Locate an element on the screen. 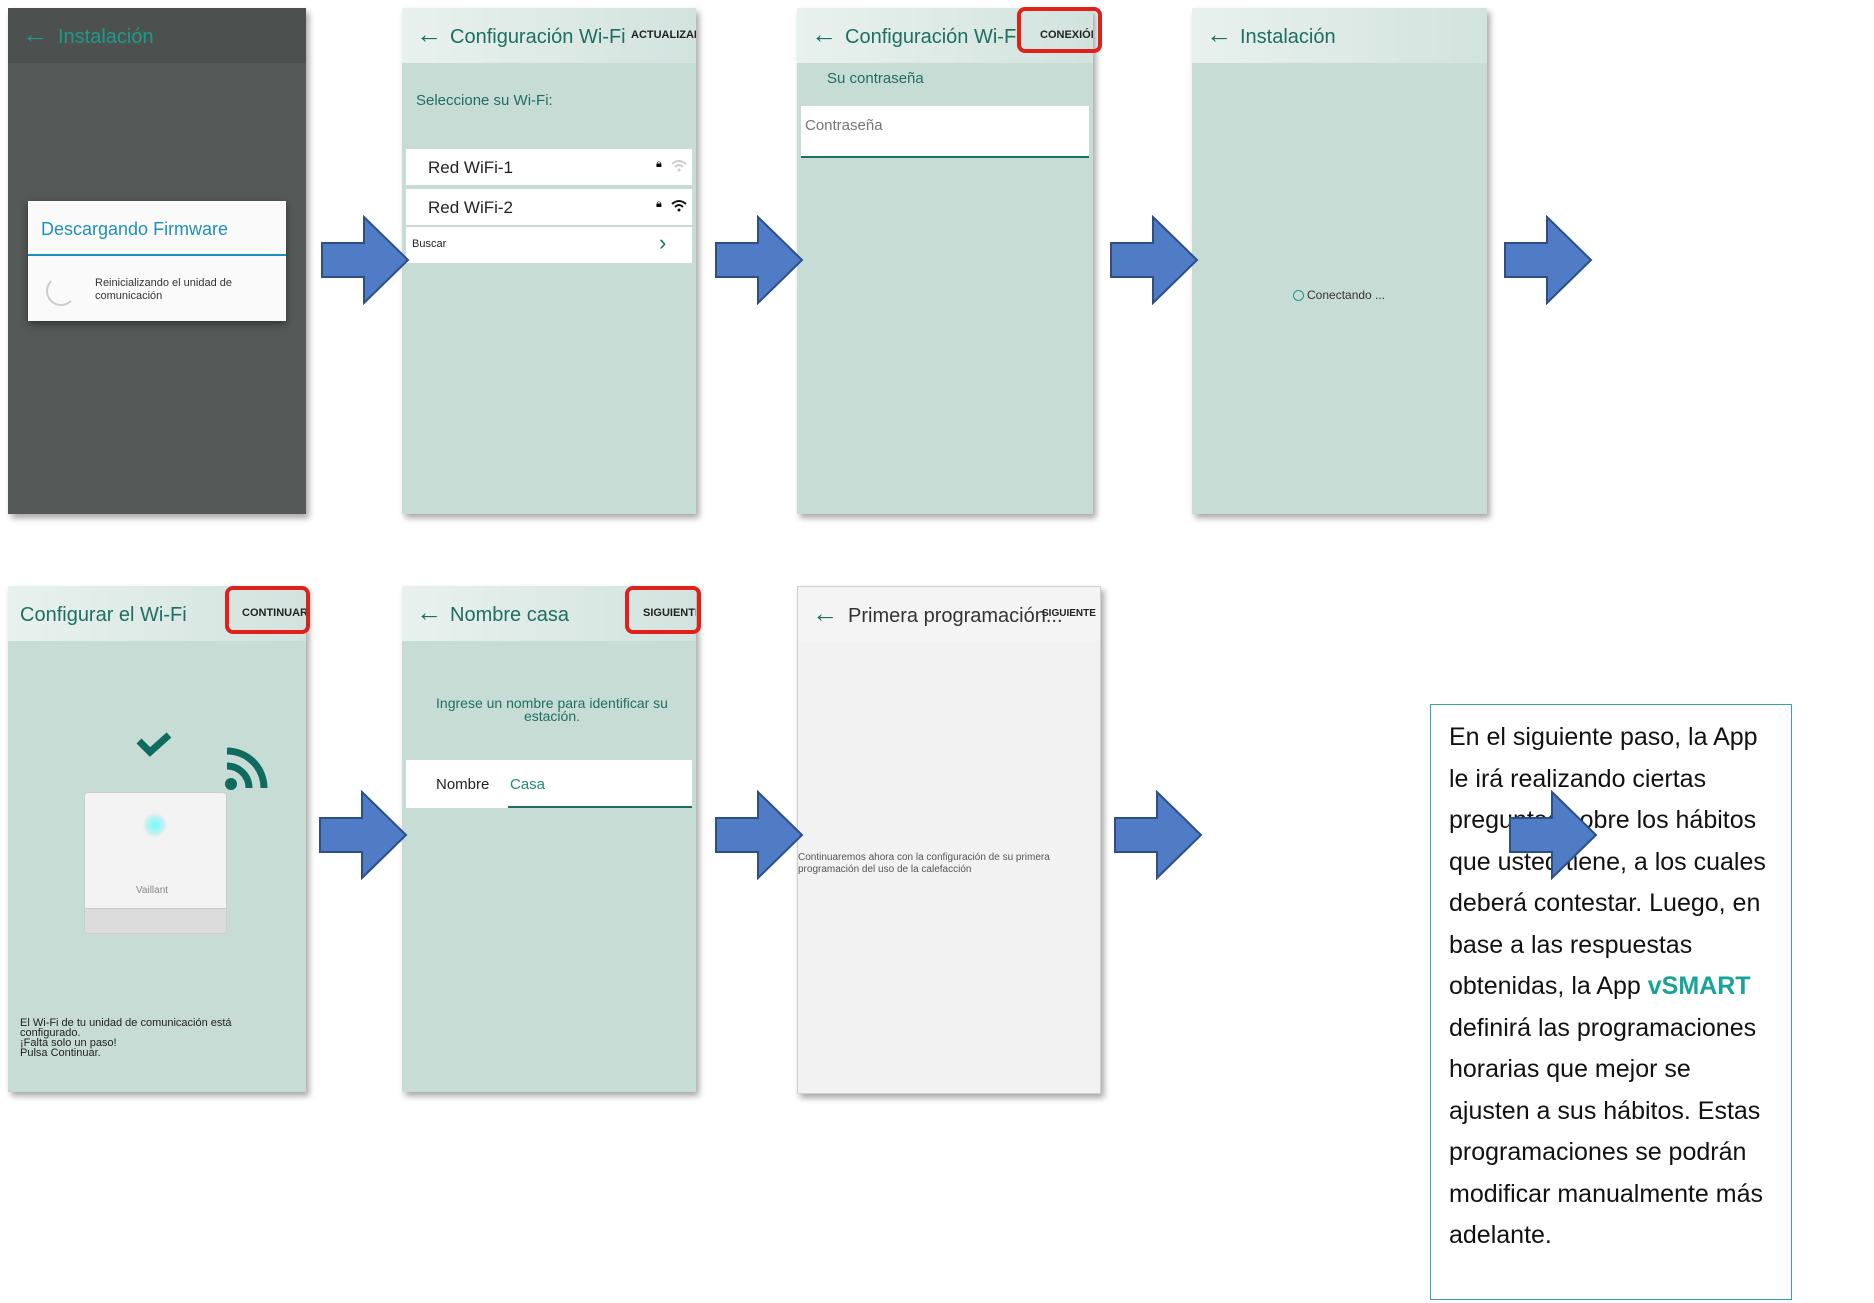 This screenshot has height=1303, width=1874. password-field-container is located at coordinates (945, 132).